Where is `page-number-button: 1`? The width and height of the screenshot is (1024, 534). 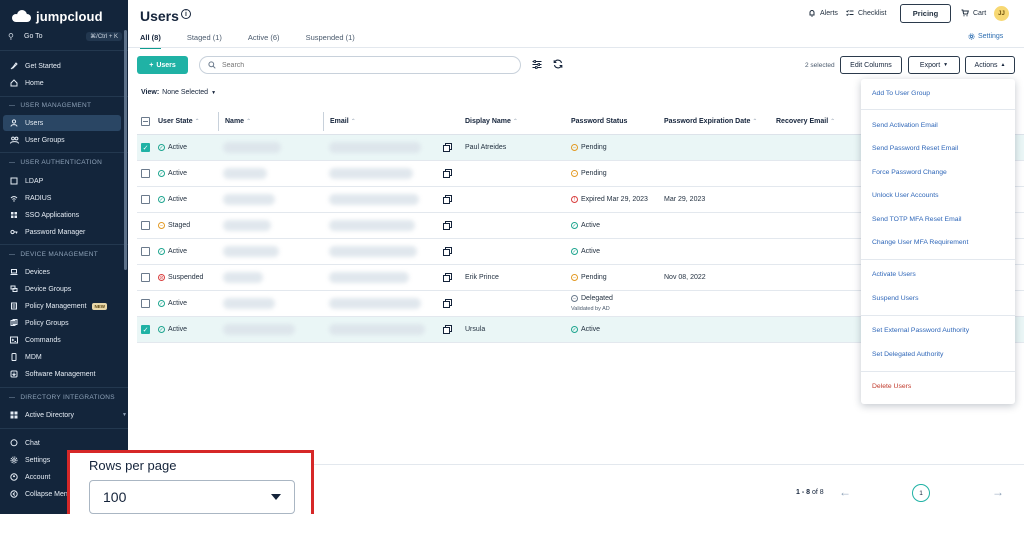
page-number-button: 1 is located at coordinates (921, 493).